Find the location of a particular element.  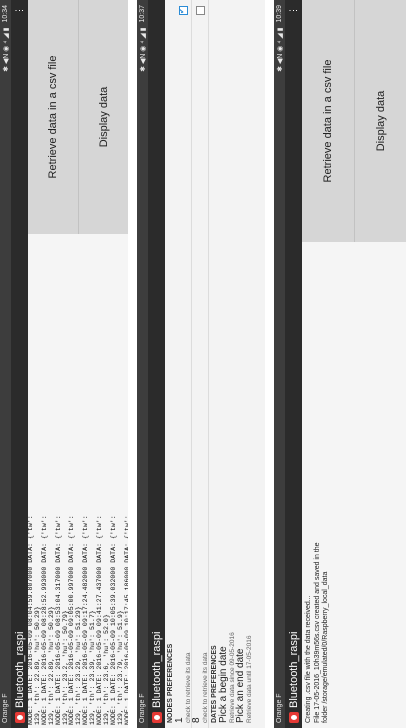

dates-preferences-header: DATES PREFERENCES is located at coordinates (214, 684).